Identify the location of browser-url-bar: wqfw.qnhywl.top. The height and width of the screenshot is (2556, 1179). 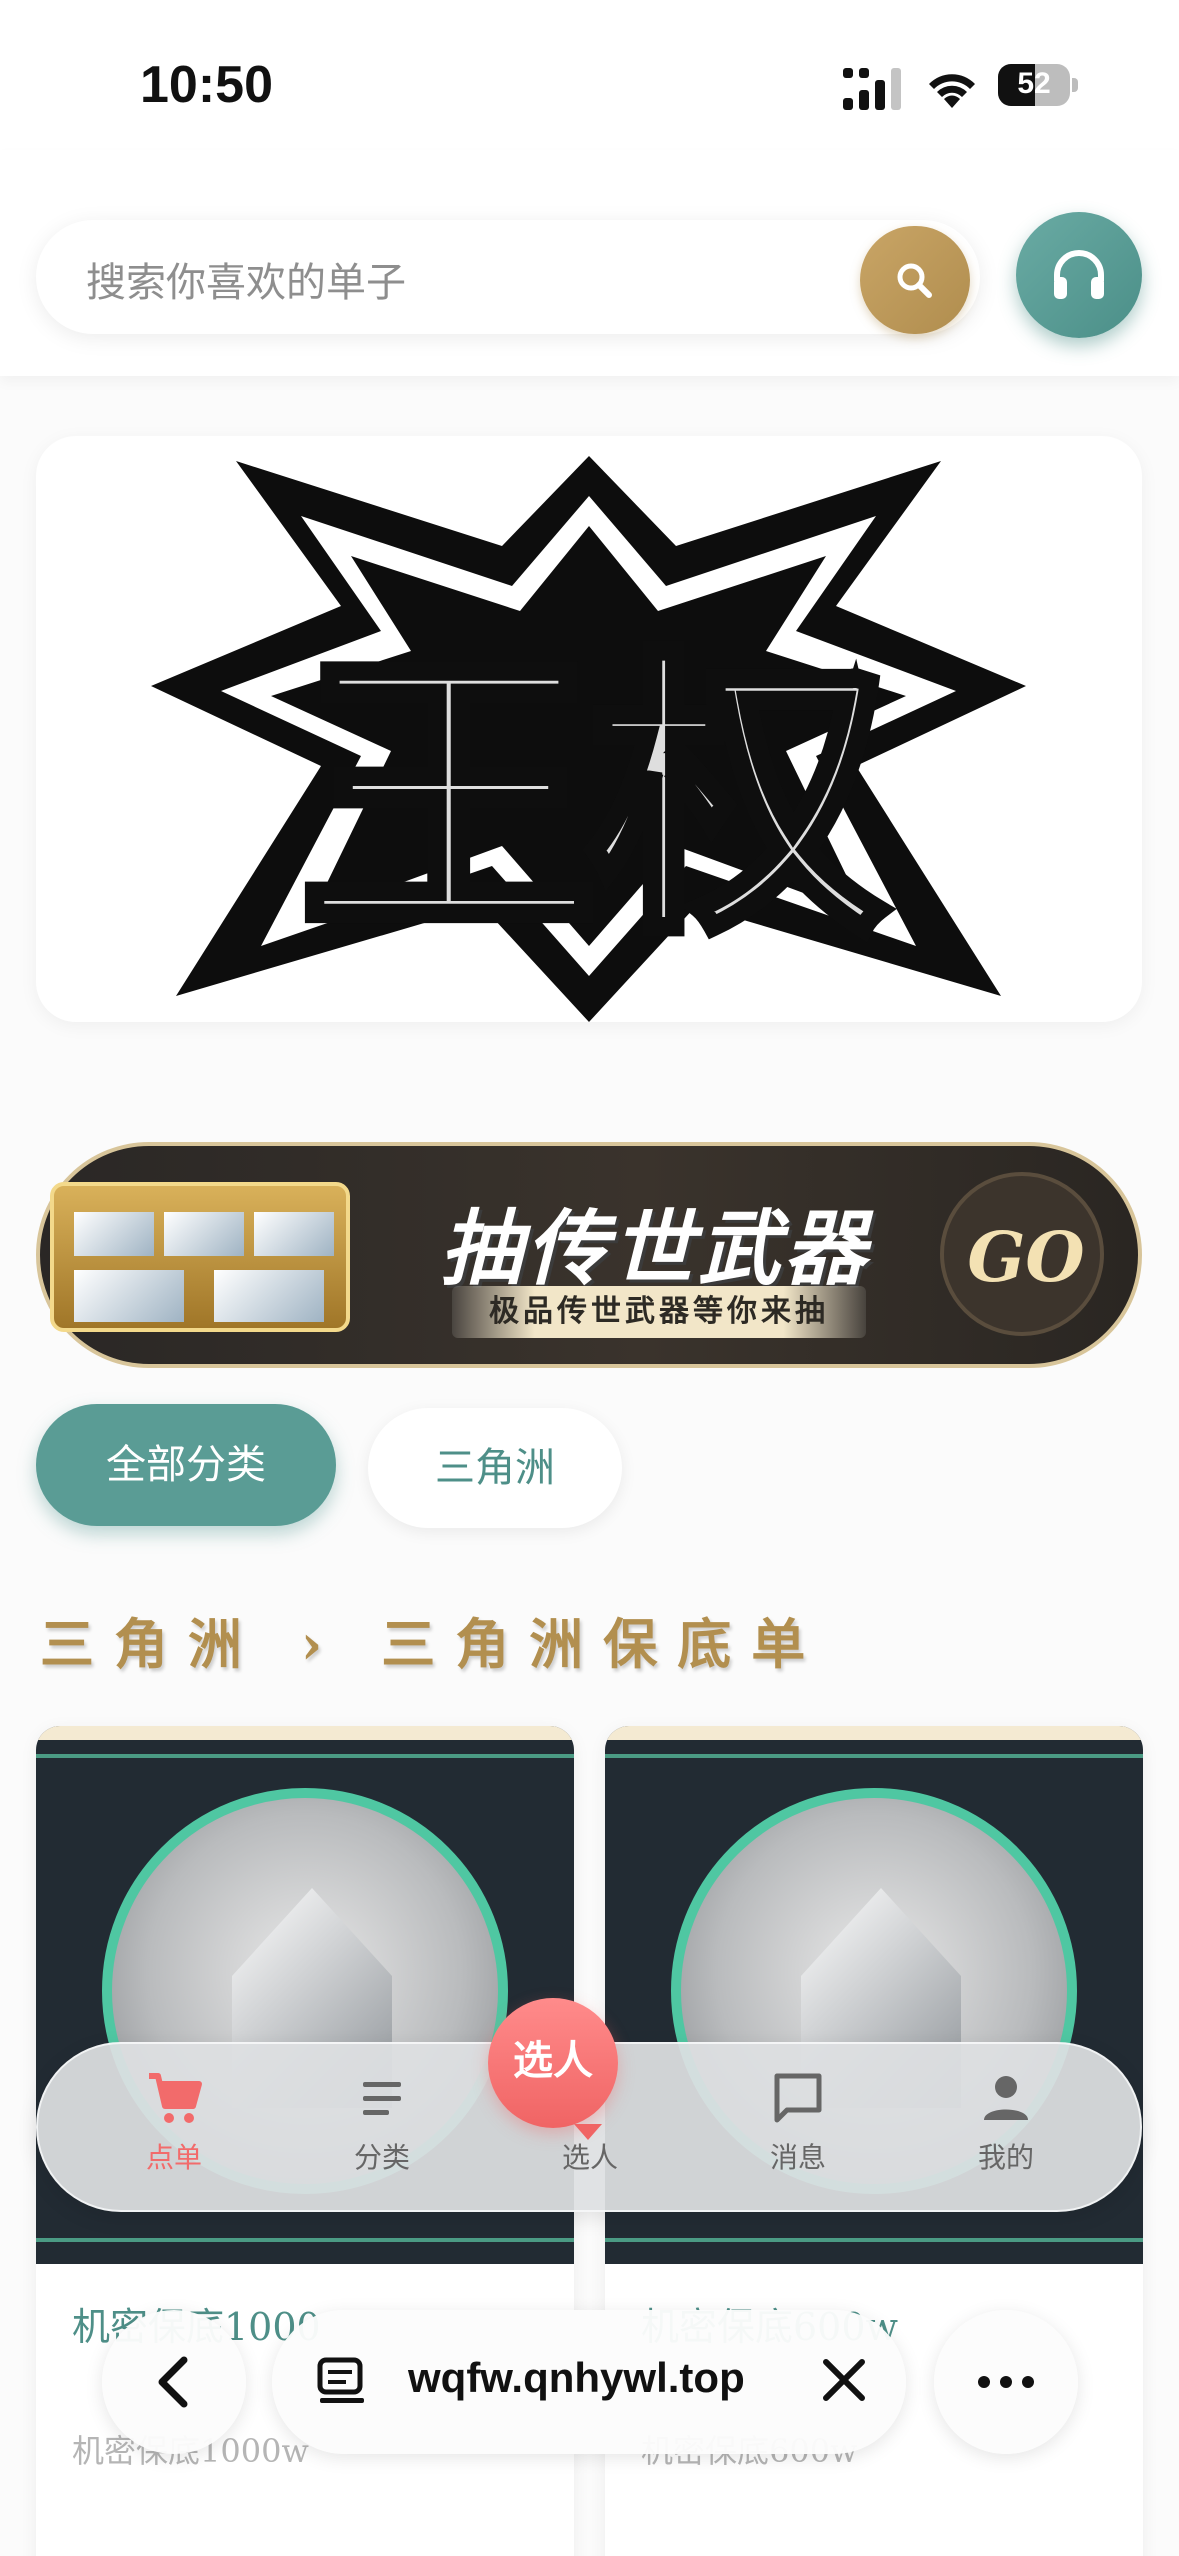
(589, 2382).